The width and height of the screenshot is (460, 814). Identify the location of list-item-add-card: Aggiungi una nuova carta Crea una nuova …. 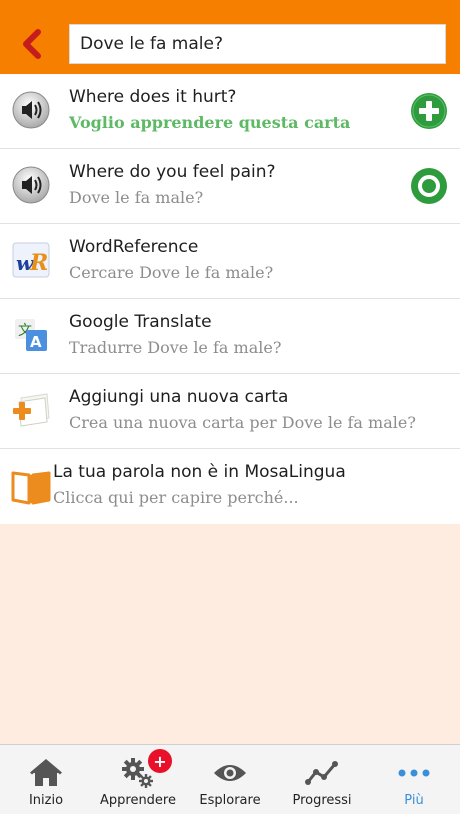
(230, 411).